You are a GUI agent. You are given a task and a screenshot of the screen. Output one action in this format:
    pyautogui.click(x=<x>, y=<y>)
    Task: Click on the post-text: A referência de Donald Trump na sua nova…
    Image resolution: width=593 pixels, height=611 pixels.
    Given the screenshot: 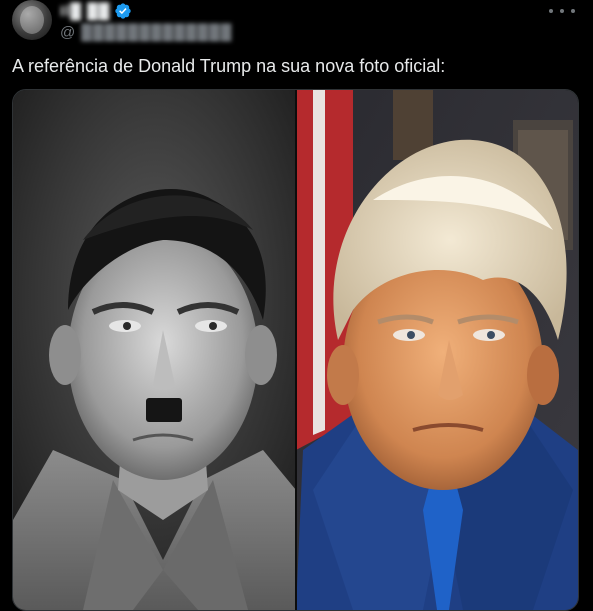 What is the action you would take?
    pyautogui.click(x=229, y=66)
    